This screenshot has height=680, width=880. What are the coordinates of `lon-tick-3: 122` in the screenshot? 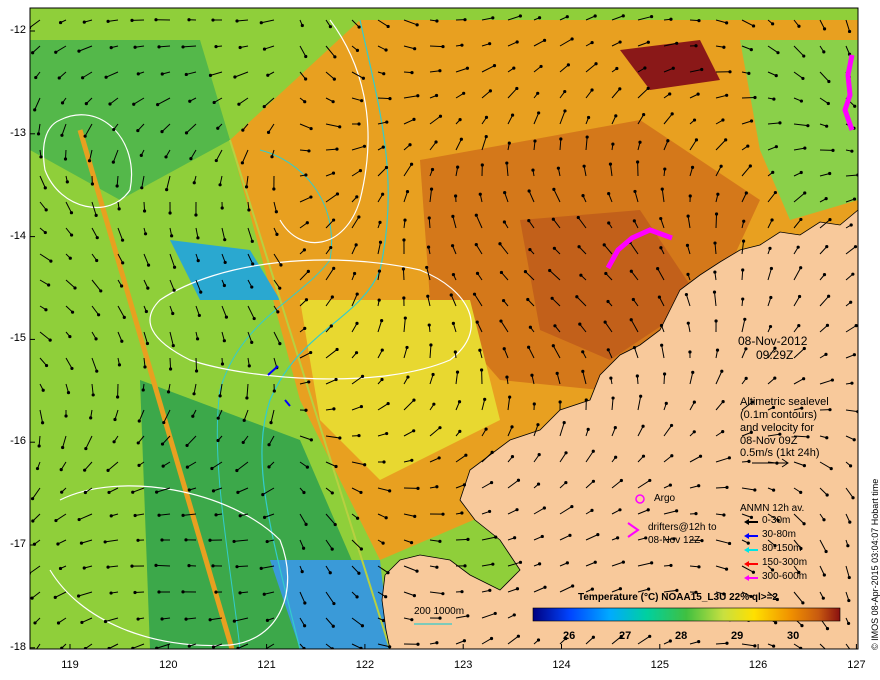 It's located at (365, 665).